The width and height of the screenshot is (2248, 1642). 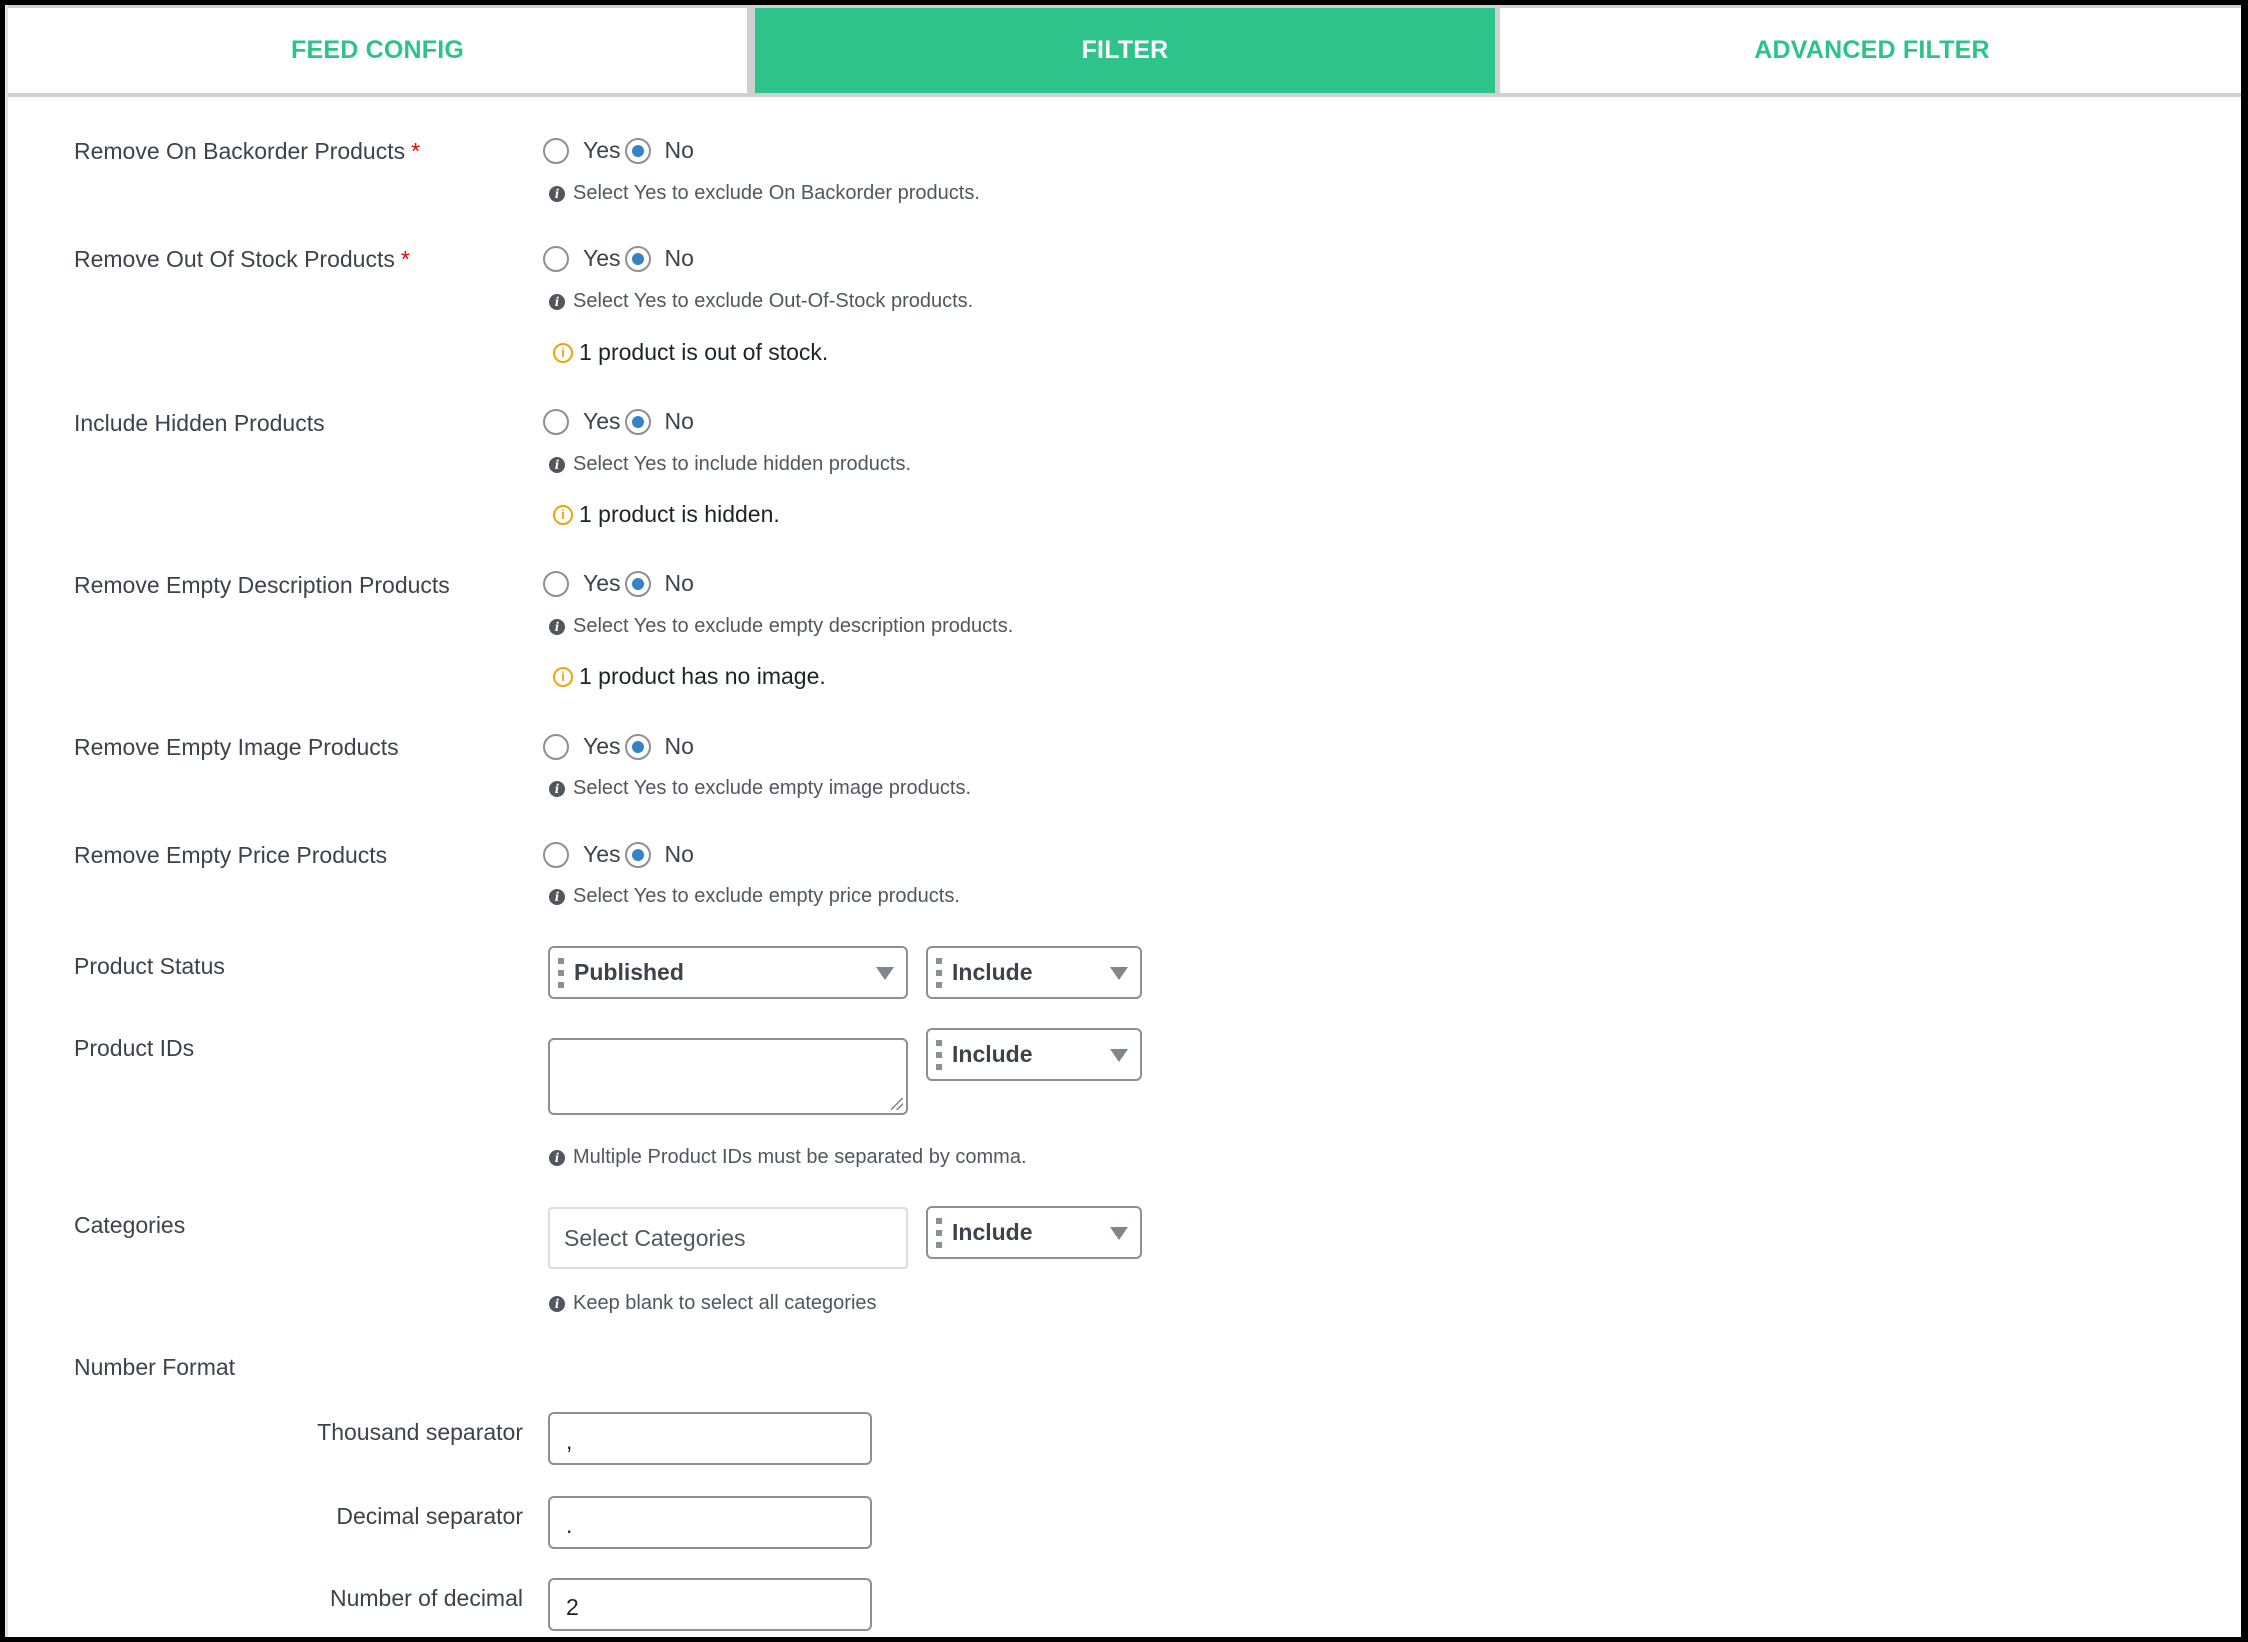 I want to click on empty-description-yes-radio, so click(x=556, y=583).